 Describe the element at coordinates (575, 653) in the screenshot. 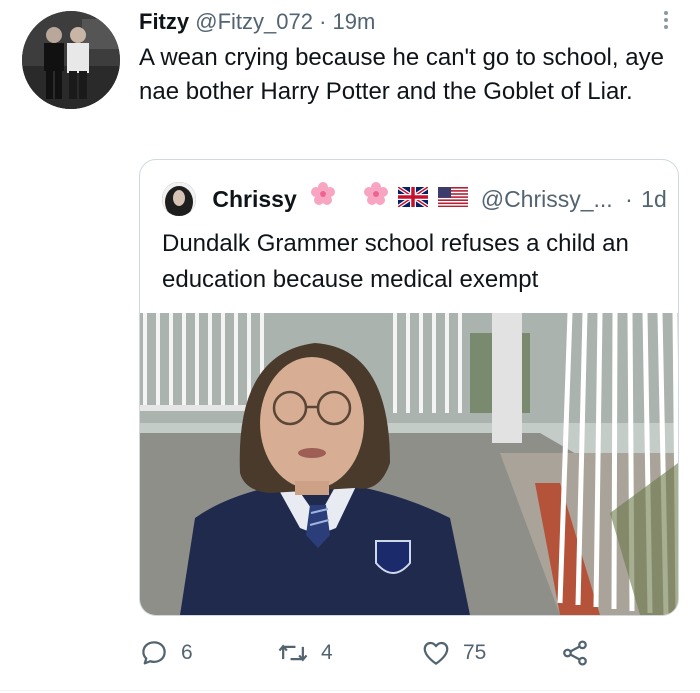

I see `share-icon` at that location.